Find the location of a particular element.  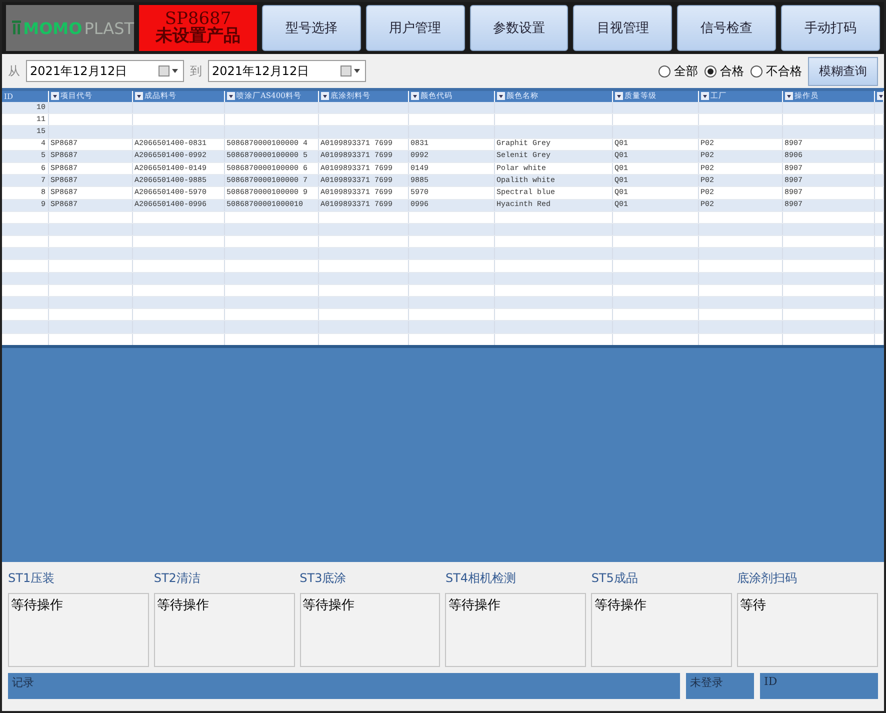

station-label: ST2清洁 is located at coordinates (178, 578).